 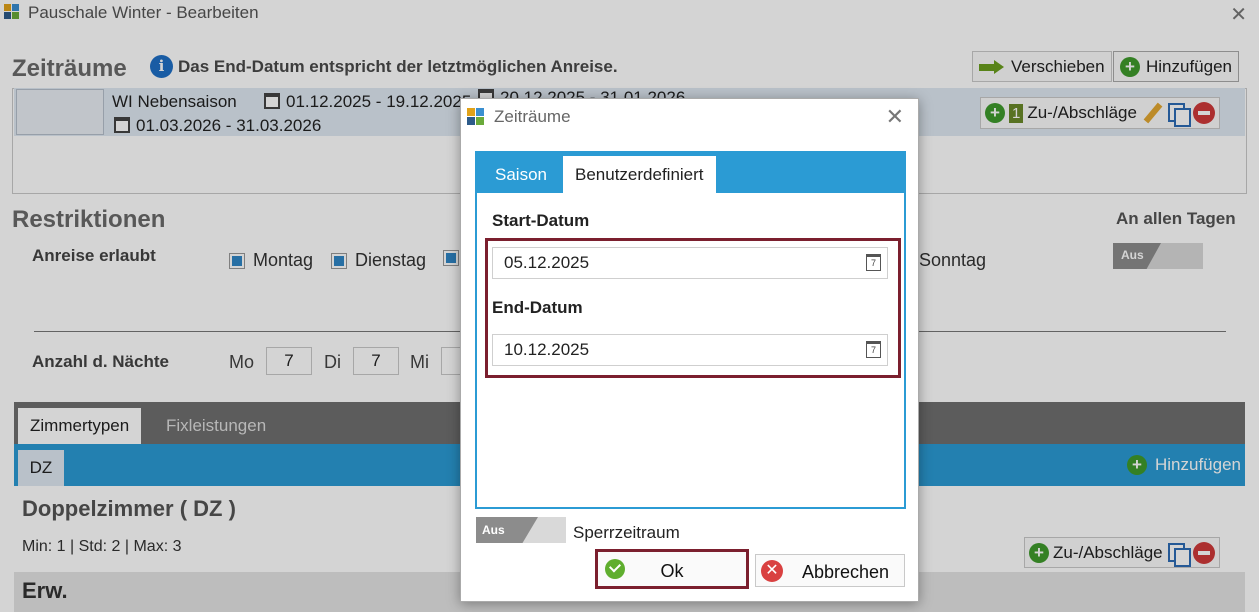 I want to click on dialog-title: Zeiträume, so click(x=532, y=116).